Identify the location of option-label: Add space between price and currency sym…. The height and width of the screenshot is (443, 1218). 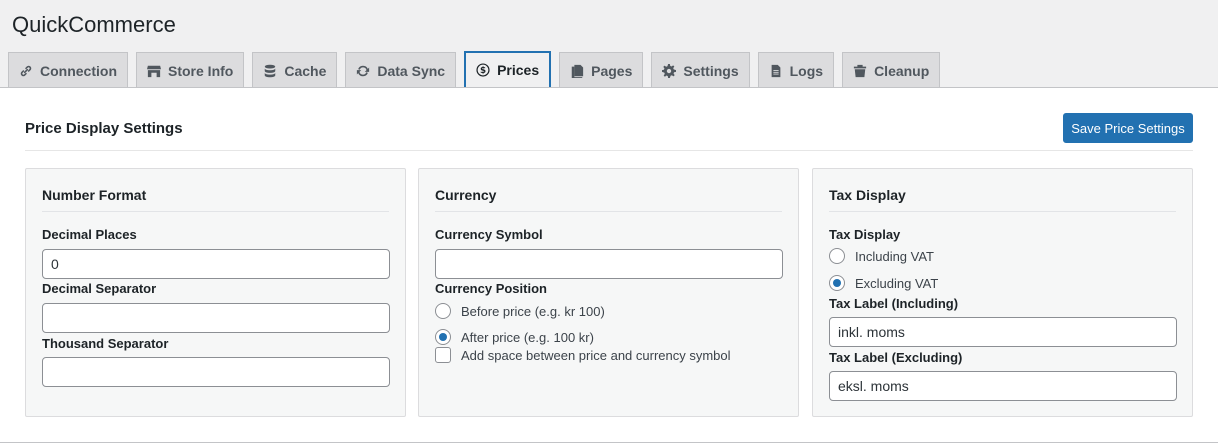
(596, 355).